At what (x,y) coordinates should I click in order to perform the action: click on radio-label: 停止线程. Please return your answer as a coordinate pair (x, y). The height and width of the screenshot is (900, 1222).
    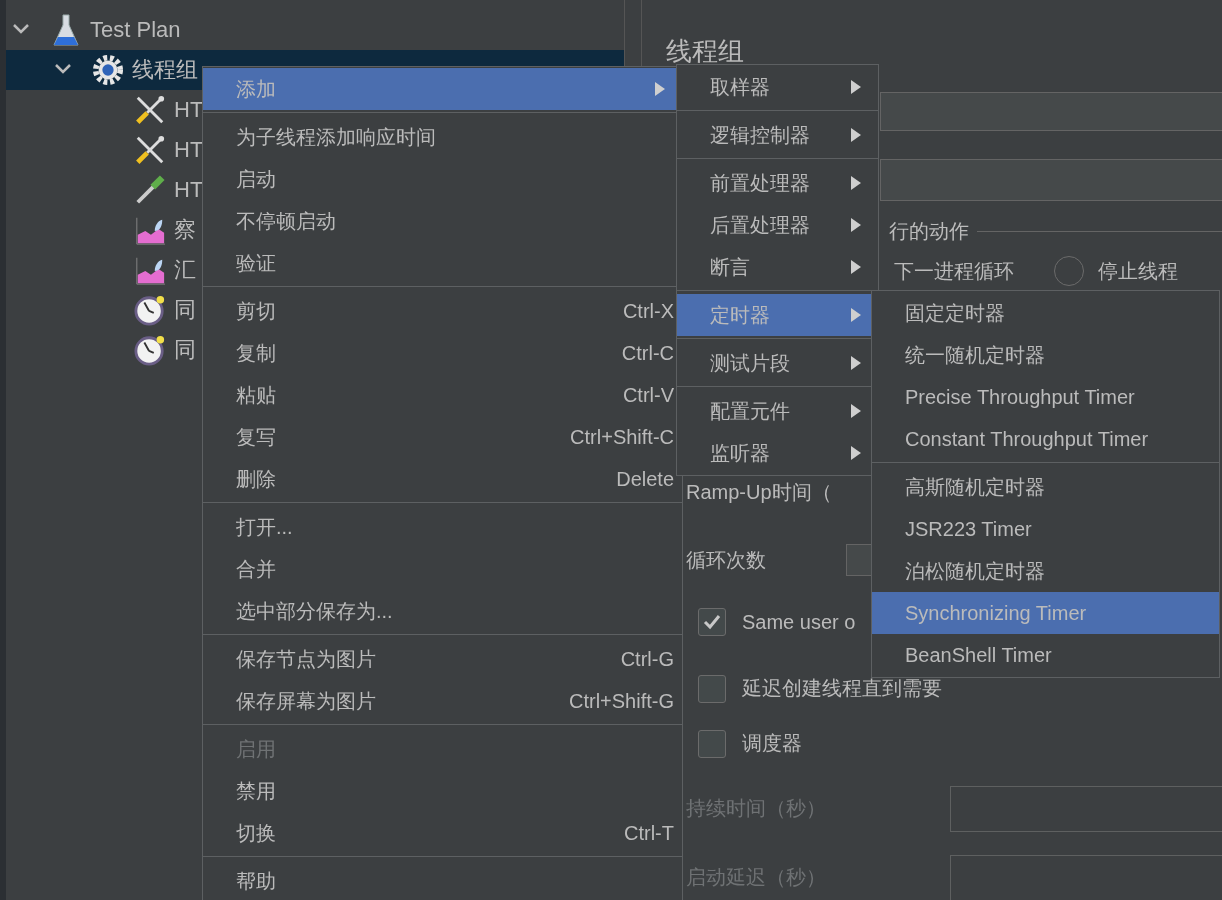
    Looking at the image, I should click on (1138, 271).